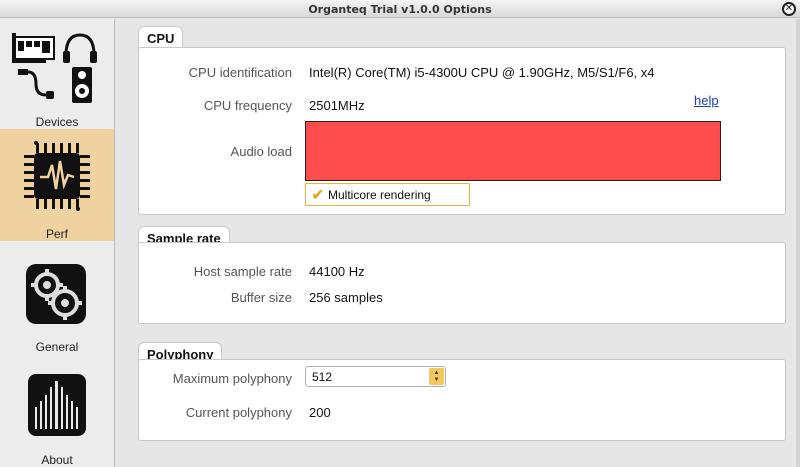 The width and height of the screenshot is (800, 467). What do you see at coordinates (346, 297) in the screenshot?
I see `buffer-size-value: 256 samples` at bounding box center [346, 297].